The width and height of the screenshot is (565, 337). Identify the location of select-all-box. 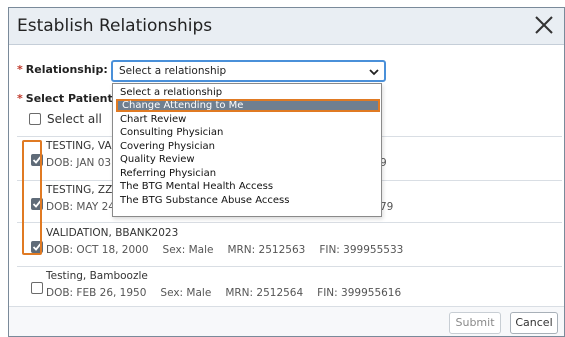
(35, 119).